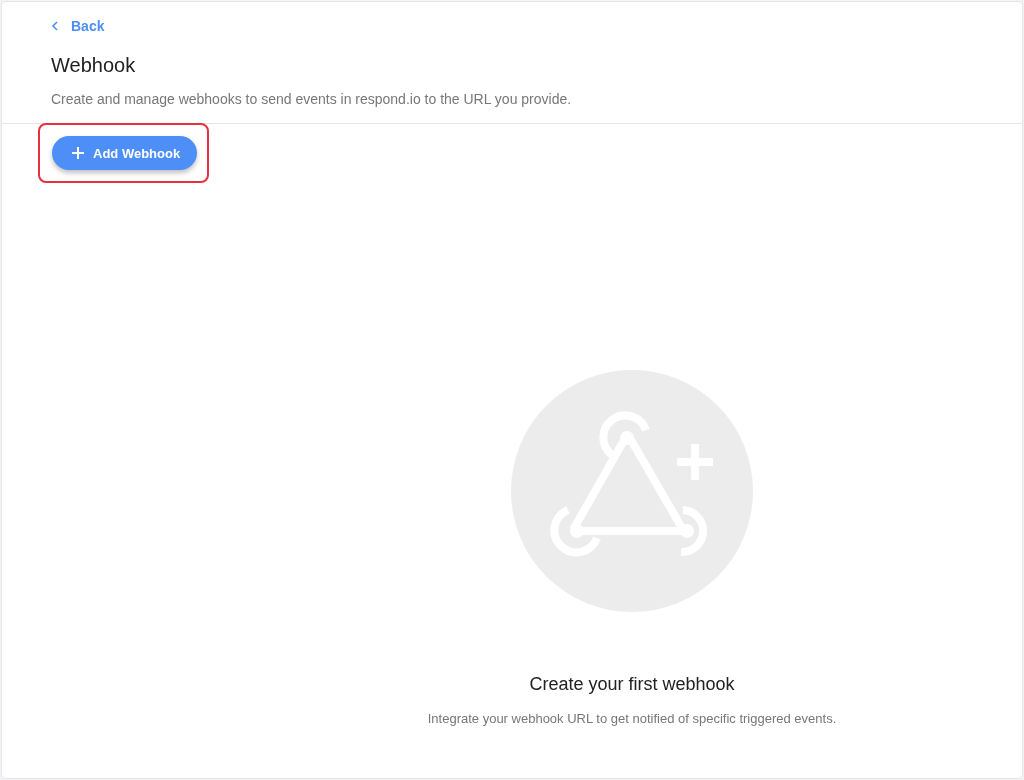  Describe the element at coordinates (55, 26) in the screenshot. I see `chevron-left-icon` at that location.